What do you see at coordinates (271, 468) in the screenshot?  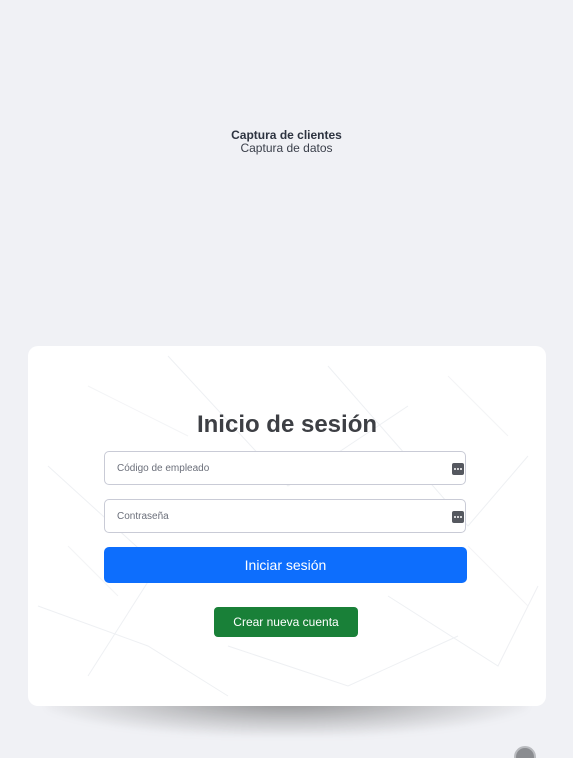 I see `employee-code-input` at bounding box center [271, 468].